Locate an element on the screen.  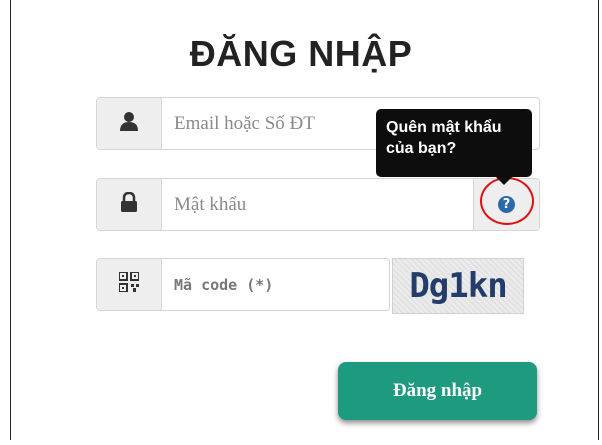
password-addon is located at coordinates (129, 204).